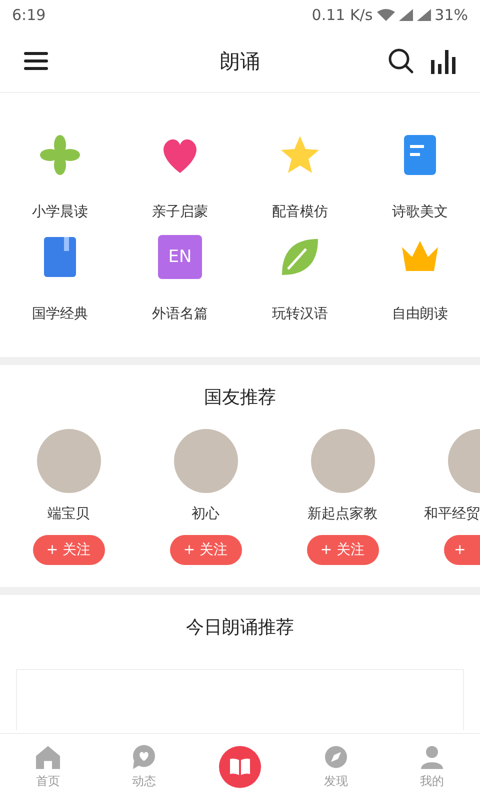 The height and width of the screenshot is (800, 480). Describe the element at coordinates (180, 177) in the screenshot. I see `category-item: 亲子启蒙` at that location.